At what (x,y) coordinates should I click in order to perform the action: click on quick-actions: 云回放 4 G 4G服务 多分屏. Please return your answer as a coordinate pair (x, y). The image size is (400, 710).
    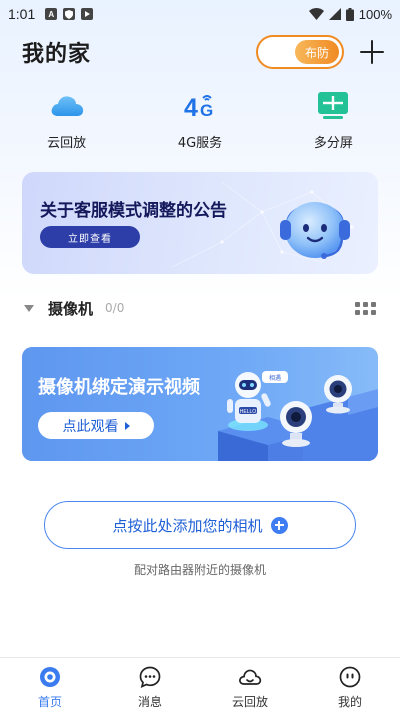
    Looking at the image, I should click on (200, 125).